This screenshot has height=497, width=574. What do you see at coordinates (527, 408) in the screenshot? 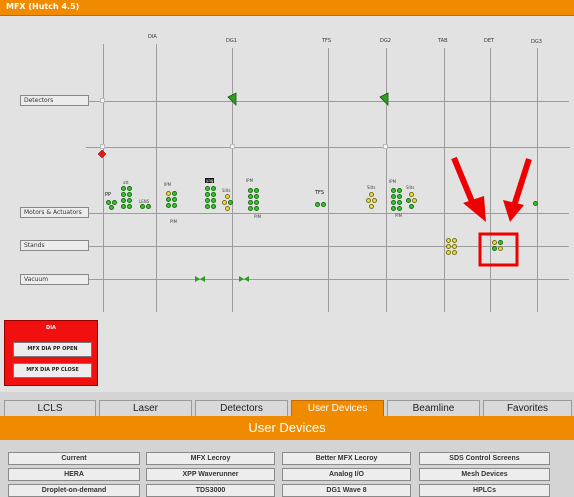
I see `tab-favorites: Favorites` at bounding box center [527, 408].